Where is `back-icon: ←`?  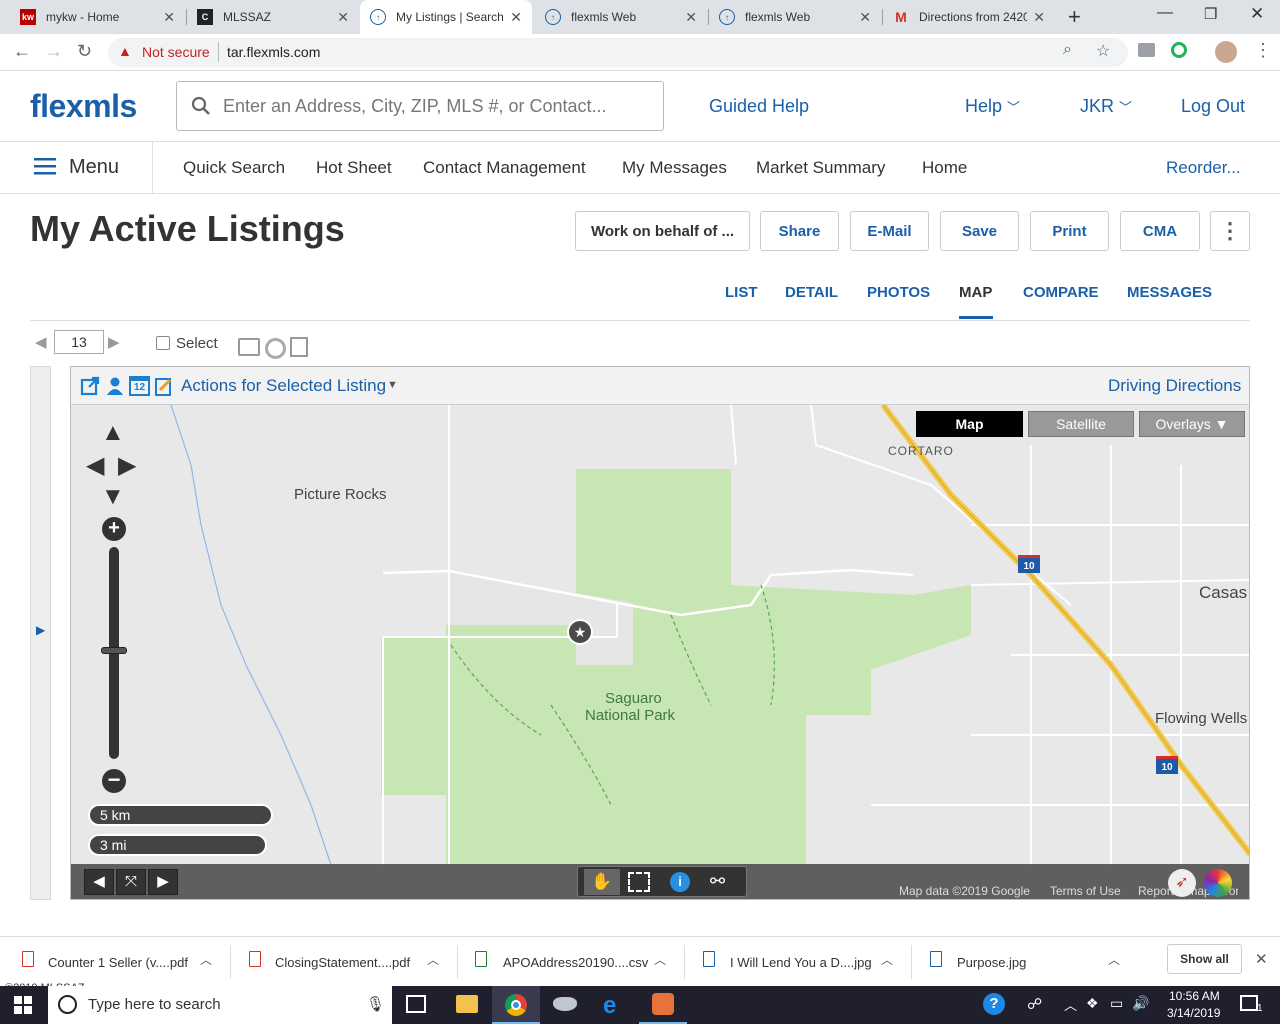
back-icon: ← is located at coordinates (22, 51).